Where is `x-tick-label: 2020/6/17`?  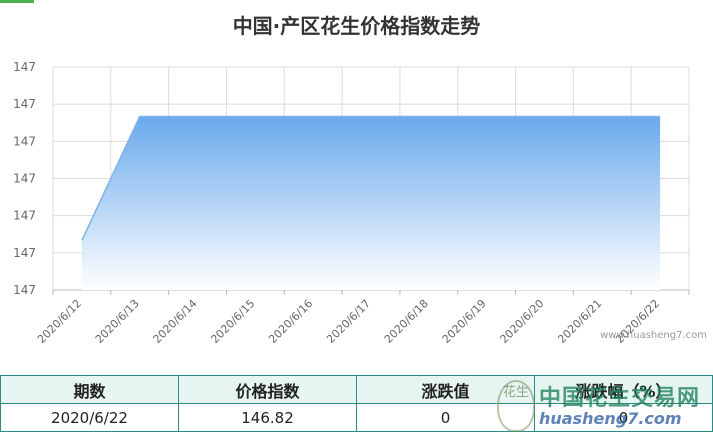
x-tick-label: 2020/6/17 is located at coordinates (348, 321).